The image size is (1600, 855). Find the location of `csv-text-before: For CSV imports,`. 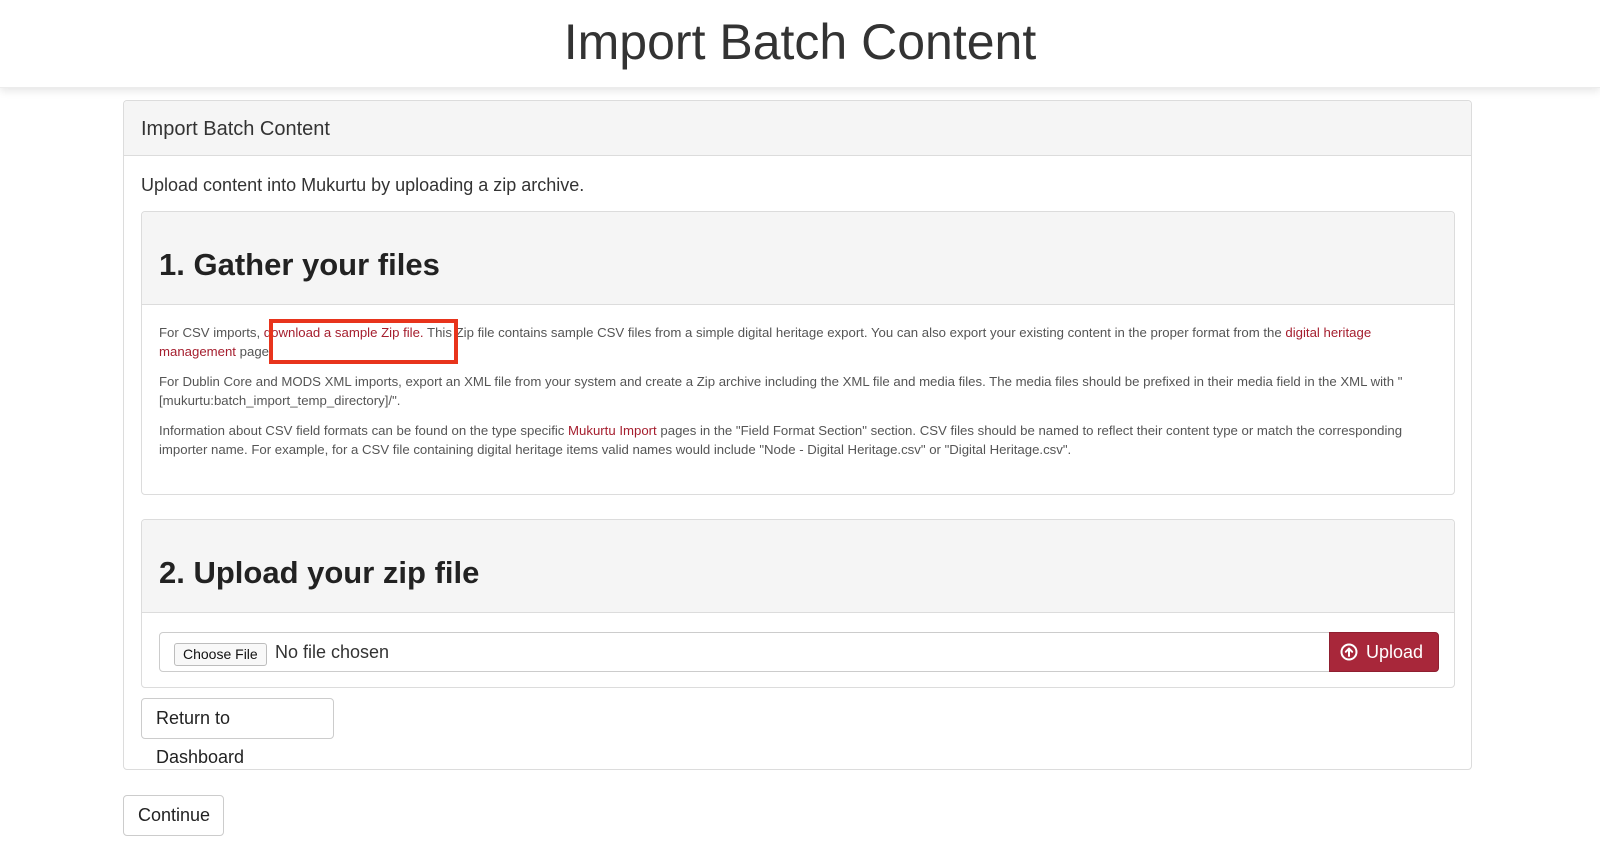

csv-text-before: For CSV imports, is located at coordinates (211, 332).